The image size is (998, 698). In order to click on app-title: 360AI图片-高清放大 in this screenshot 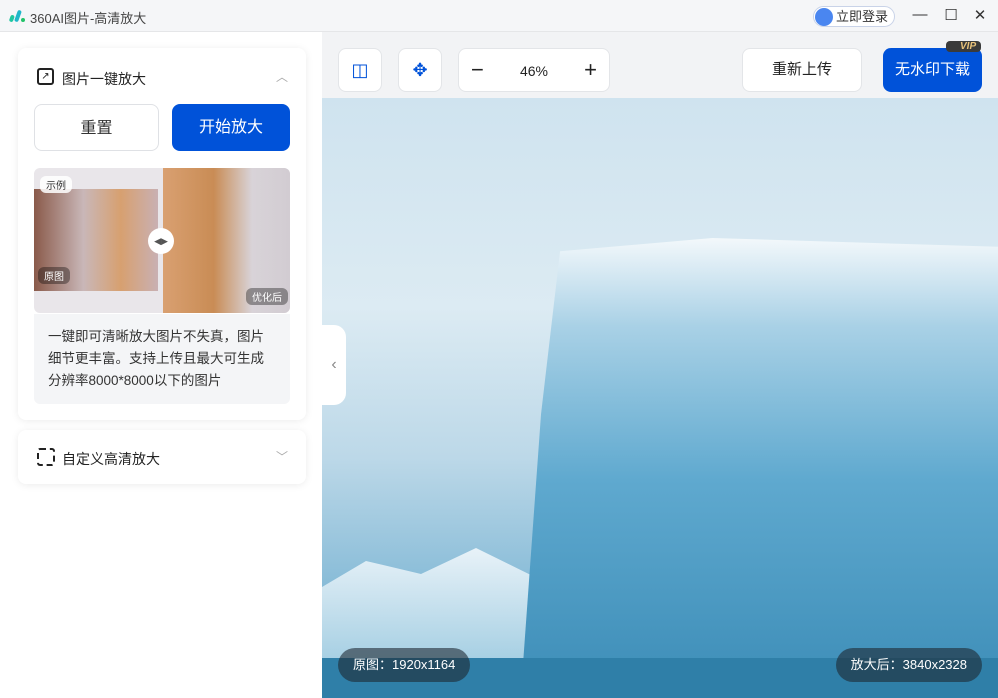, I will do `click(88, 18)`.